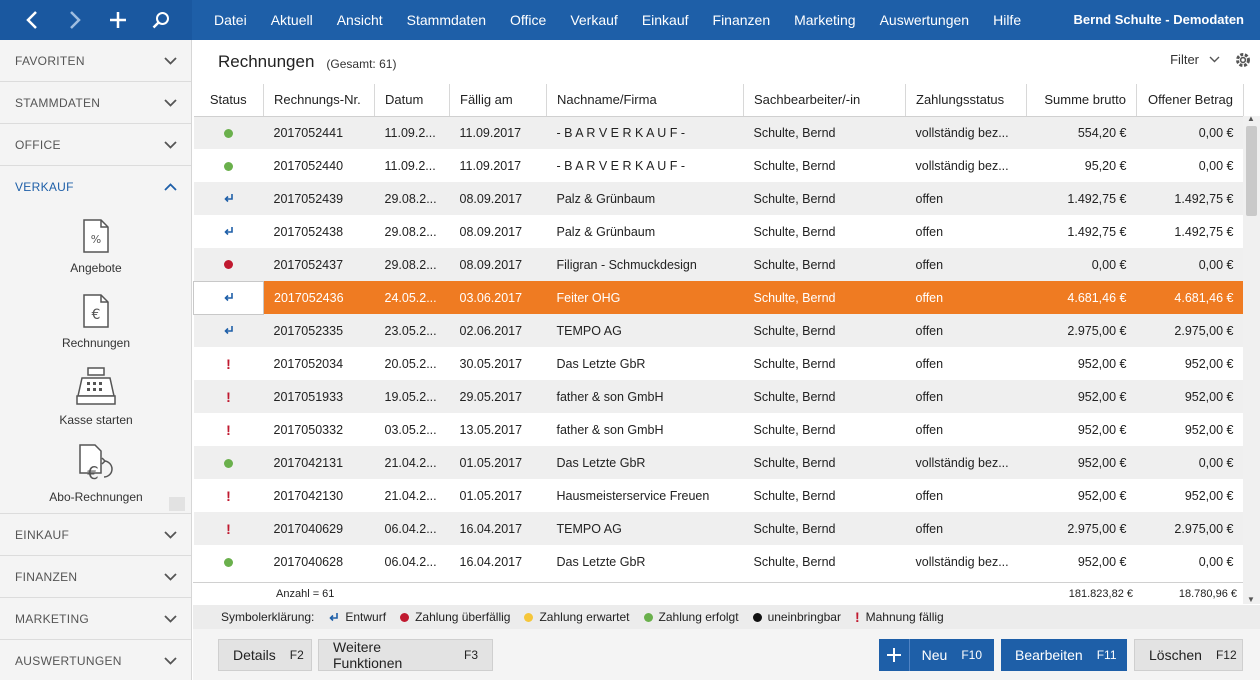 This screenshot has height=680, width=1260. What do you see at coordinates (228, 100) in the screenshot?
I see `col-header-status: Status` at bounding box center [228, 100].